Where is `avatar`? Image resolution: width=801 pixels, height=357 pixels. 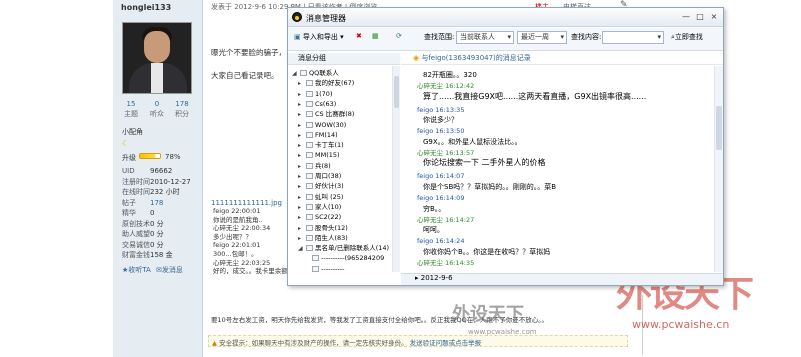 avatar is located at coordinates (157, 58).